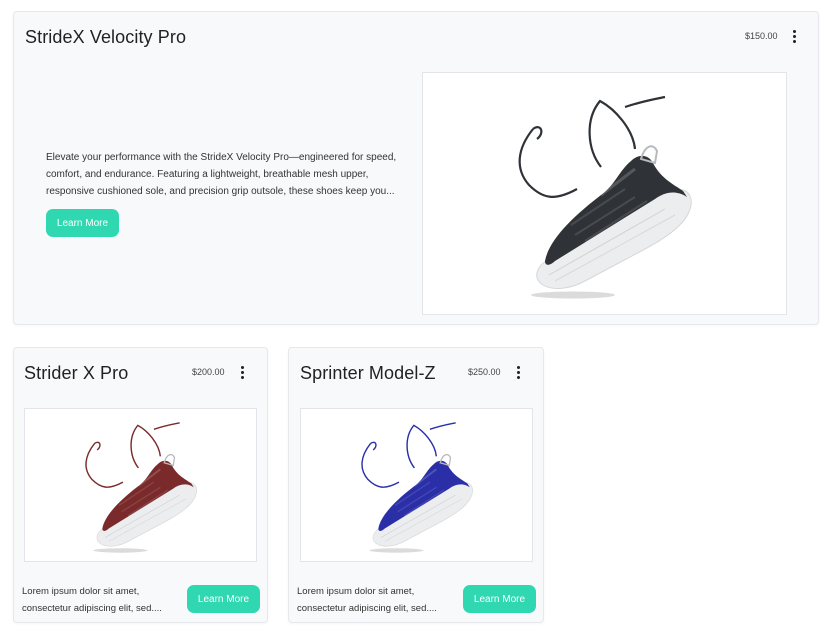 The height and width of the screenshot is (635, 831). I want to click on product-price: $250.00, so click(484, 372).